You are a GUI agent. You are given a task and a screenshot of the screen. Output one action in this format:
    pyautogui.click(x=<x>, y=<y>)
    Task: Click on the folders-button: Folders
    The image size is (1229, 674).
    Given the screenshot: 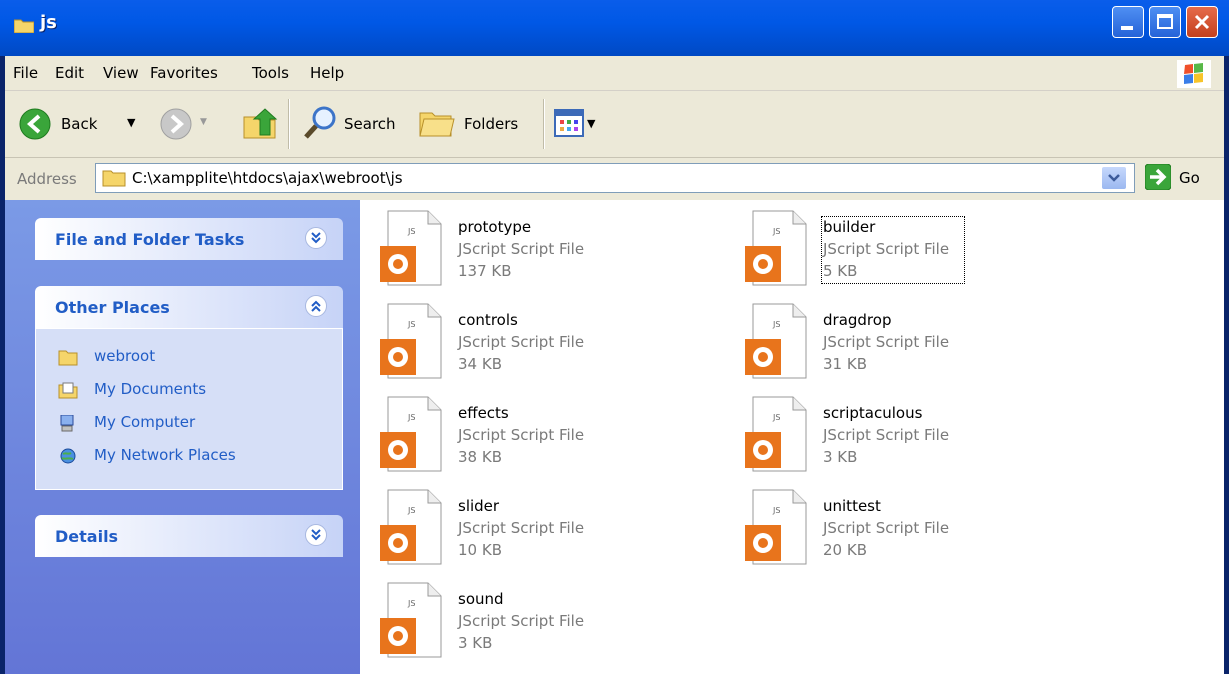 What is the action you would take?
    pyautogui.click(x=478, y=123)
    